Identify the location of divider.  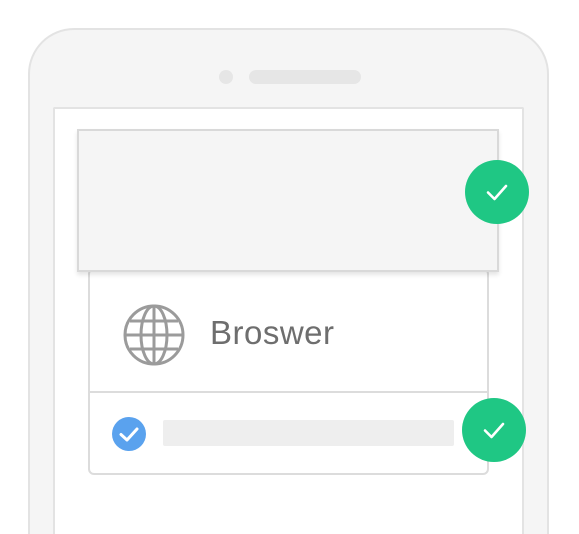
(288, 392).